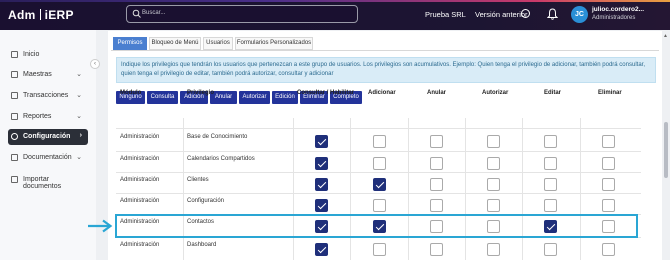 The width and height of the screenshot is (670, 260). Describe the element at coordinates (131, 93) in the screenshot. I see `col-modulo: Módulo` at that location.